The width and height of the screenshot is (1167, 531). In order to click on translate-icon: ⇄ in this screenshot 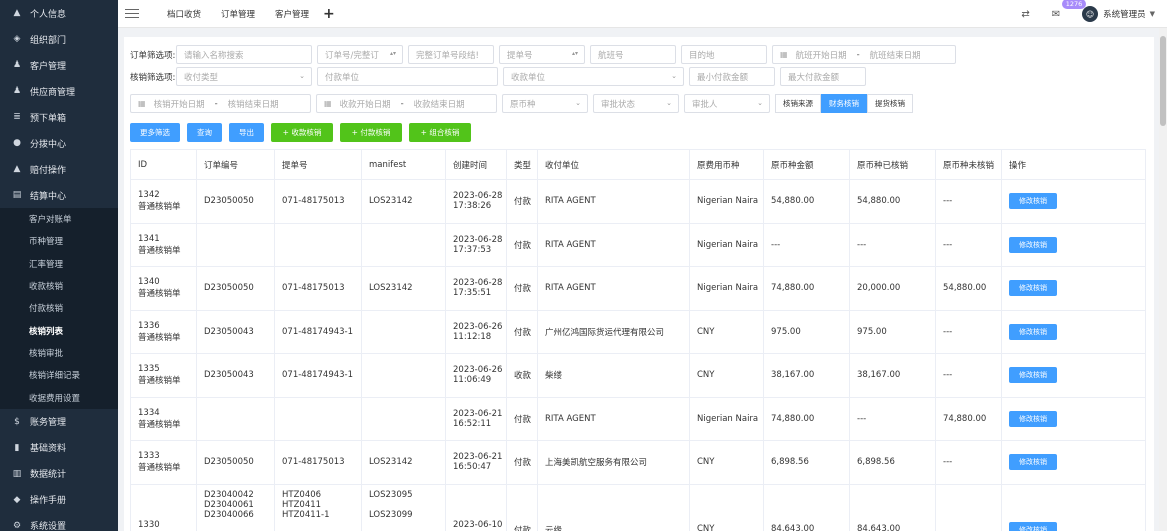, I will do `click(1025, 14)`.